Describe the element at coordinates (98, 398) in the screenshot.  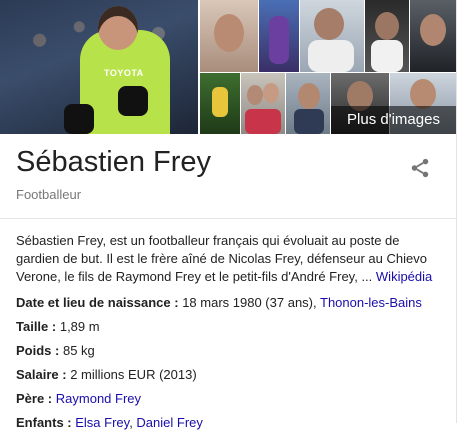
I see `father-link: Raymond Frey` at that location.